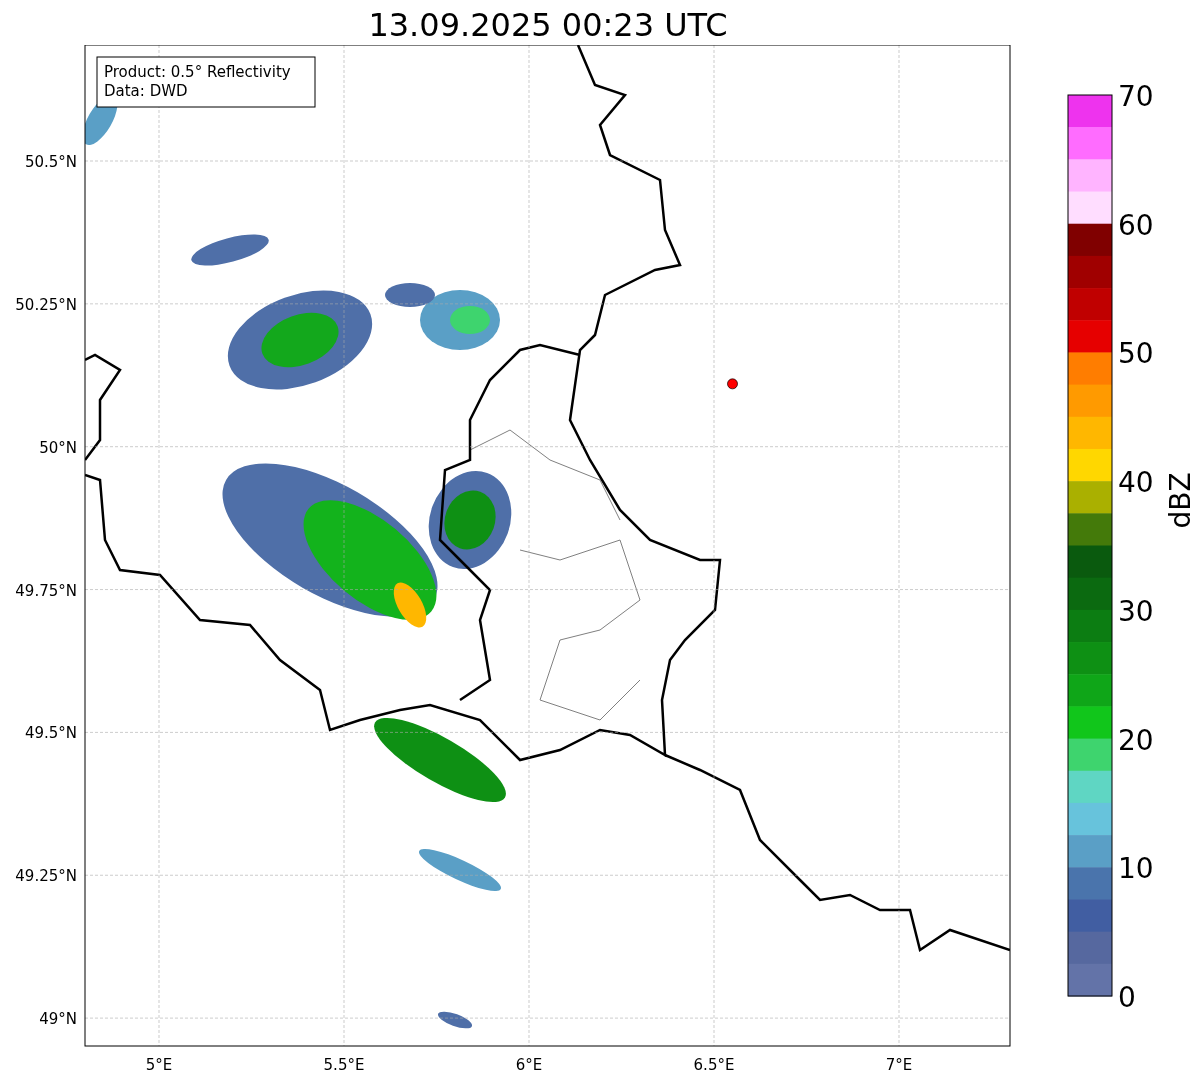  What do you see at coordinates (46, 876) in the screenshot?
I see `latitude-label: 49.25°N` at bounding box center [46, 876].